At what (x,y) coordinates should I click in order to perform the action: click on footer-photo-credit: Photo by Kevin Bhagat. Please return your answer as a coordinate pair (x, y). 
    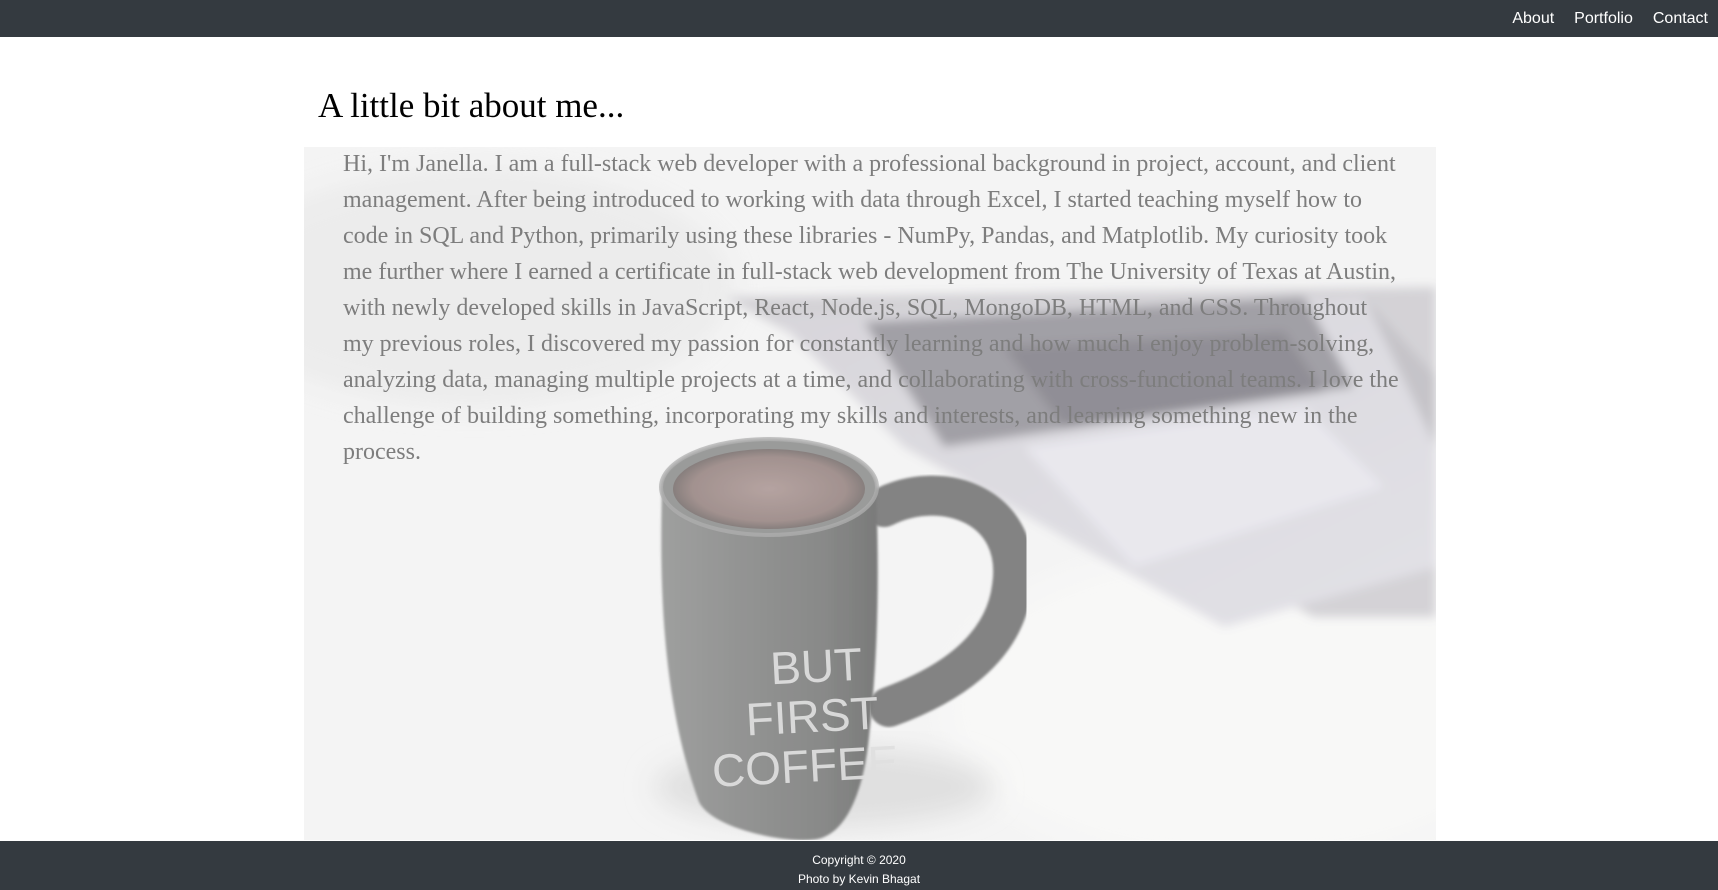
    Looking at the image, I should click on (859, 879).